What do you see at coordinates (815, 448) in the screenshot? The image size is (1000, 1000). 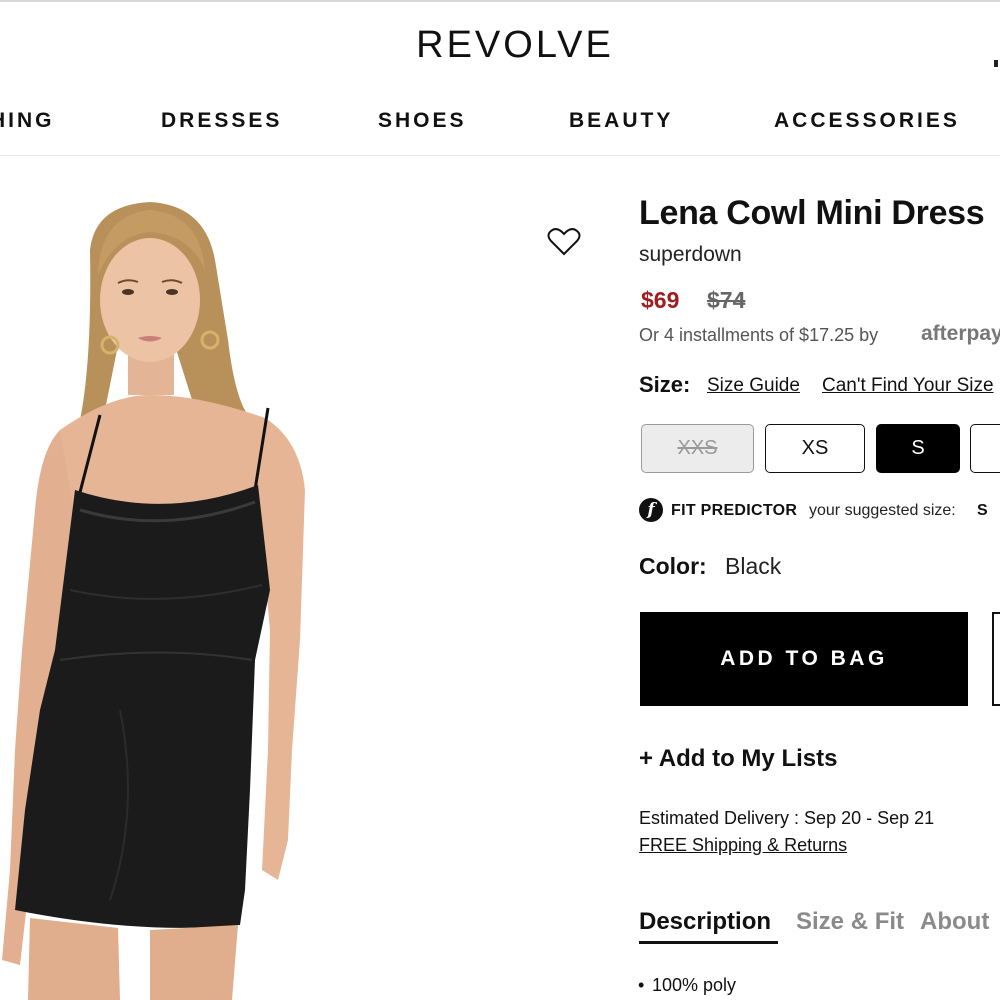 I see `size-option-xs: XS` at bounding box center [815, 448].